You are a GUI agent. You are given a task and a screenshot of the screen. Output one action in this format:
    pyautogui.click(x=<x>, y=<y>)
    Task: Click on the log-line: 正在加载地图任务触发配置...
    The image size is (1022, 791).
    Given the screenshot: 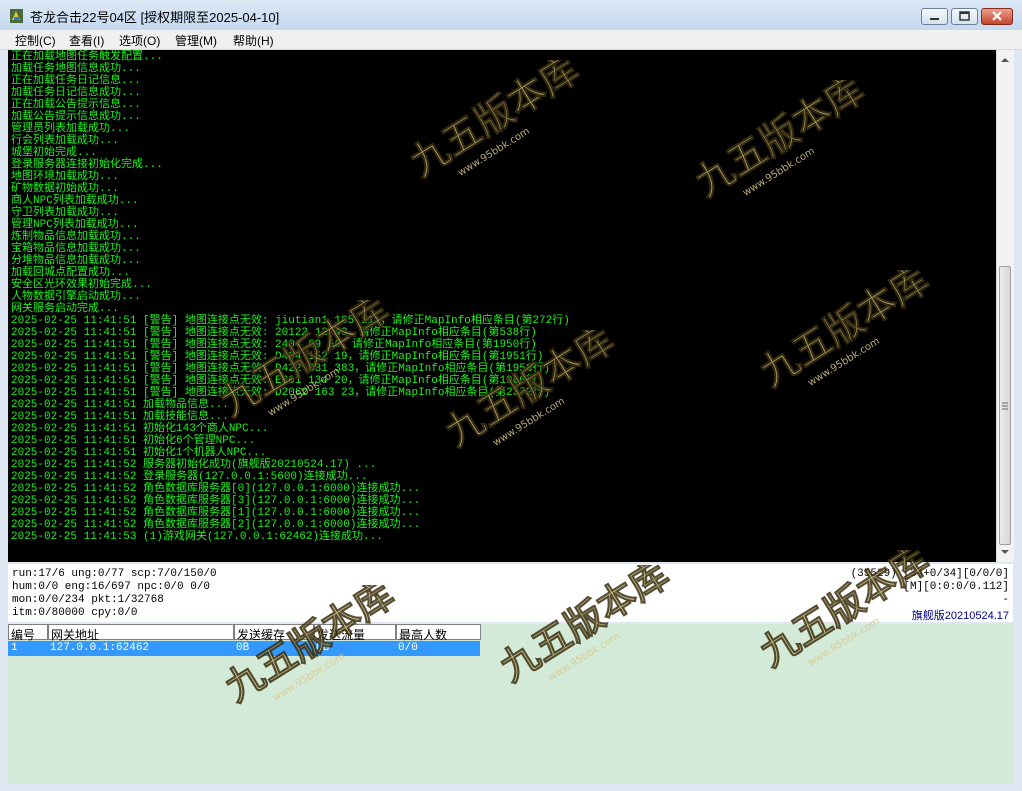 What is the action you would take?
    pyautogui.click(x=87, y=57)
    